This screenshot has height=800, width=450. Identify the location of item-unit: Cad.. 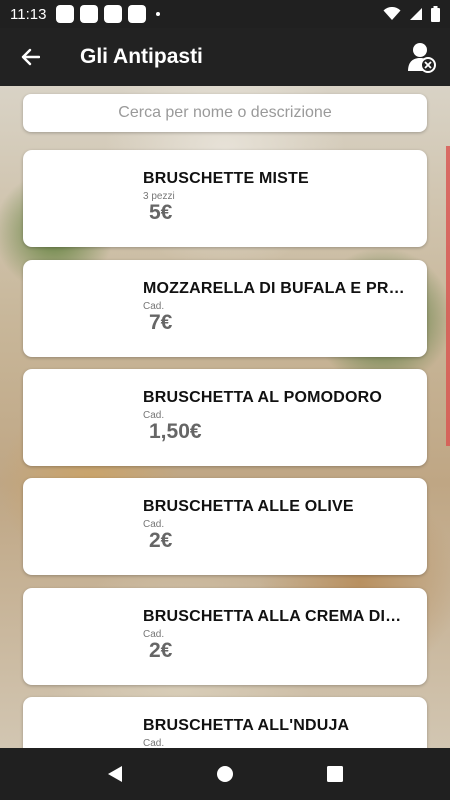
(154, 743).